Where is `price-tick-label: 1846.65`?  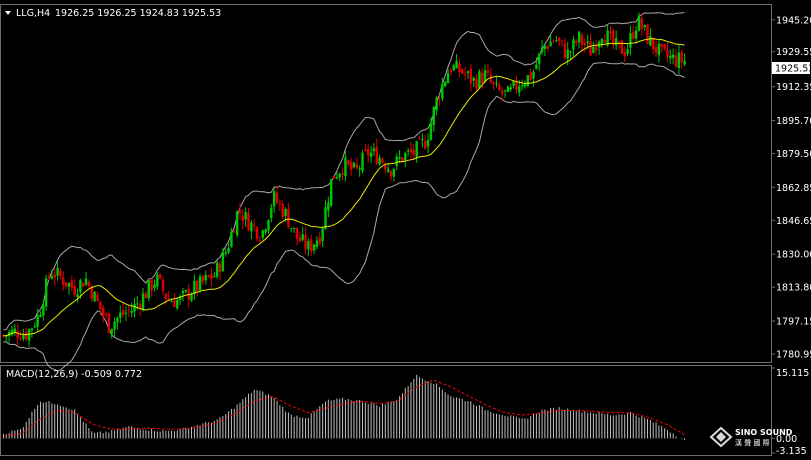 price-tick-label: 1846.65 is located at coordinates (793, 221).